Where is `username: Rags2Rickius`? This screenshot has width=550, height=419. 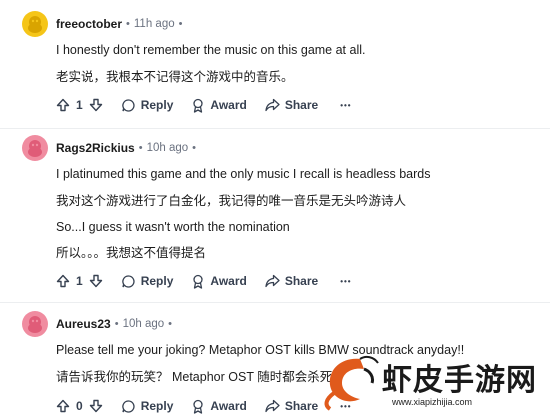
username: Rags2Rickius is located at coordinates (95, 148).